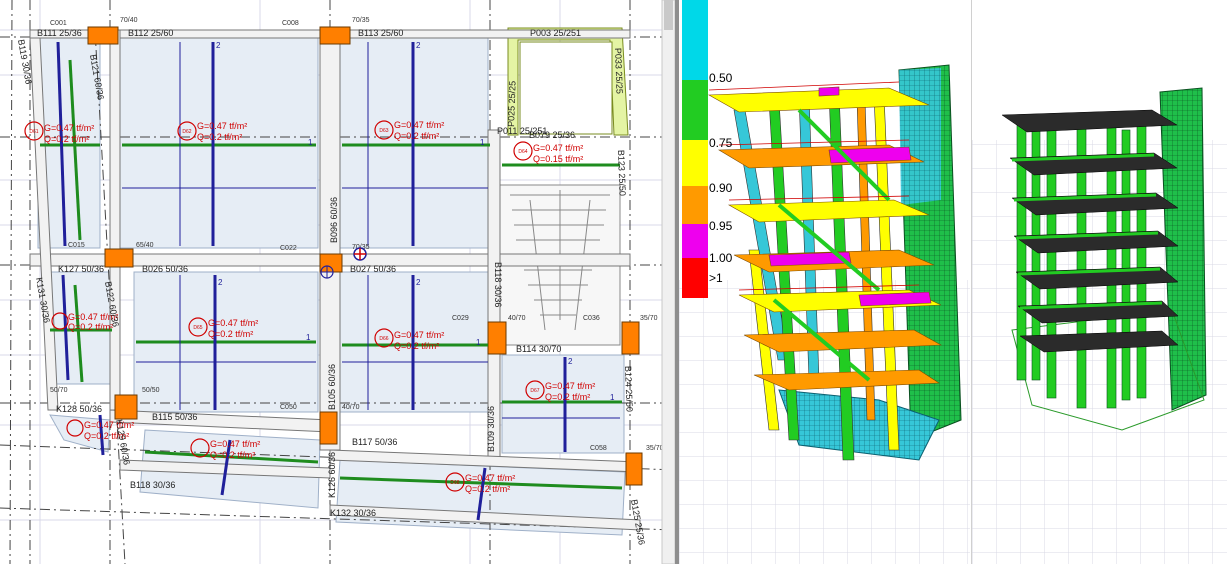  Describe the element at coordinates (353, 513) in the screenshot. I see `beam-label: K132 30/36` at that location.